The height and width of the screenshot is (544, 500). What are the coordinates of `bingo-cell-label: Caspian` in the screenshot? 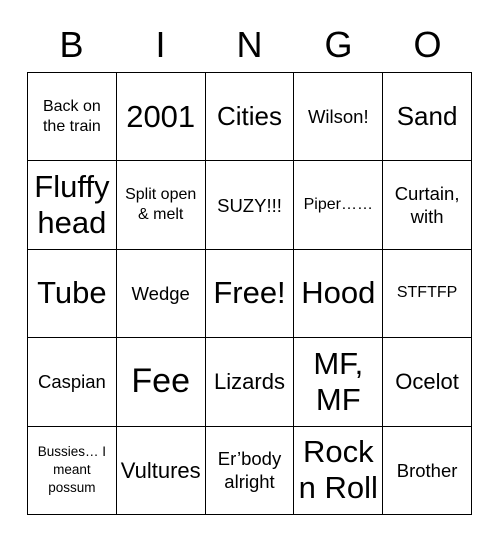 It's located at (71, 382).